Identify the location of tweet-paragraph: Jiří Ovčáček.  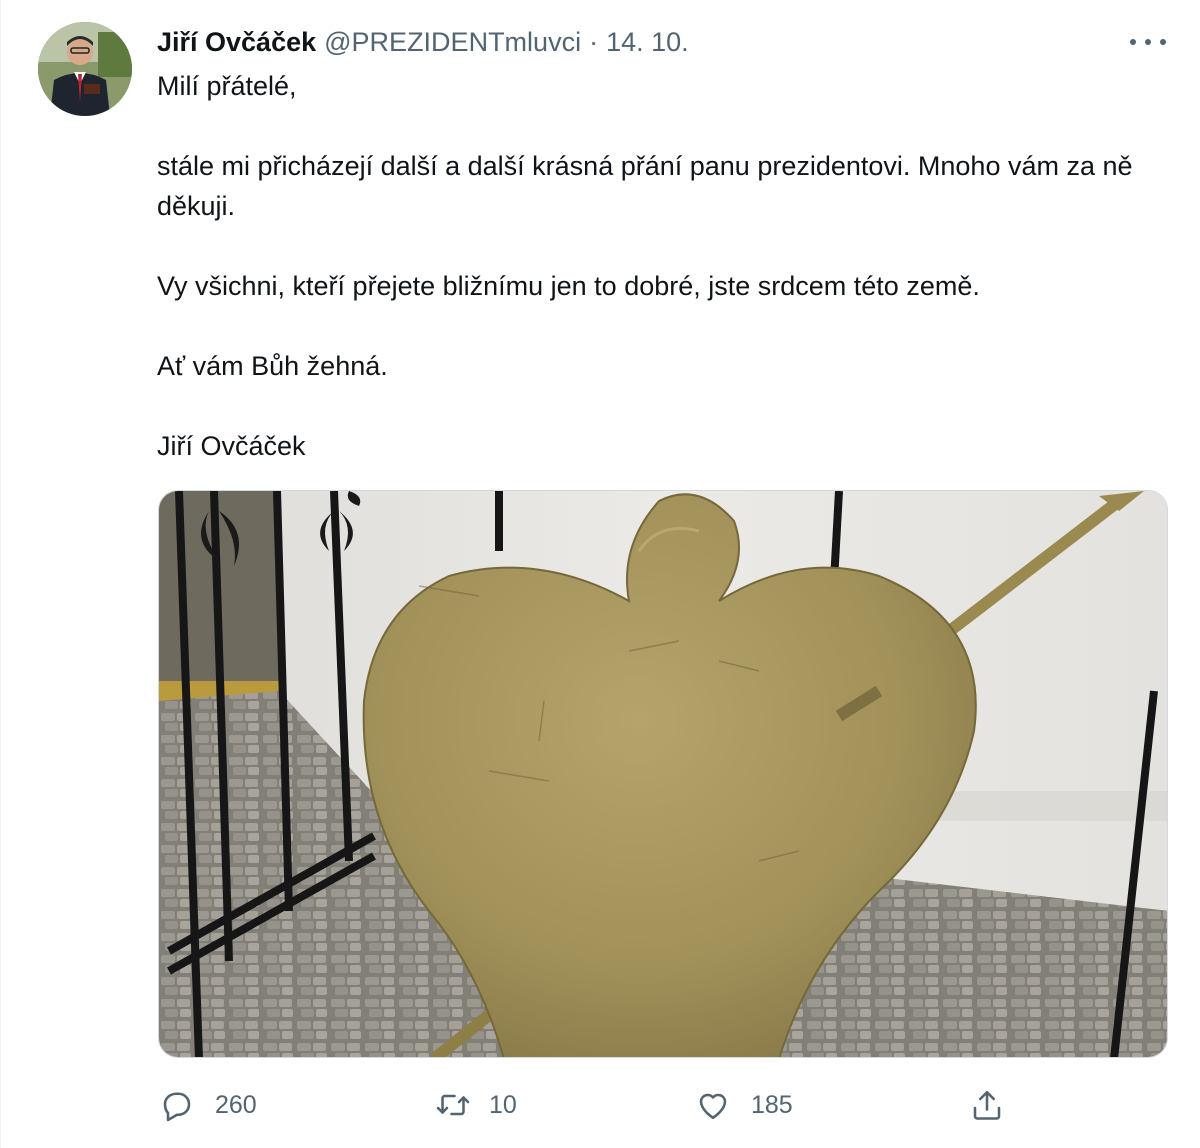
(231, 446).